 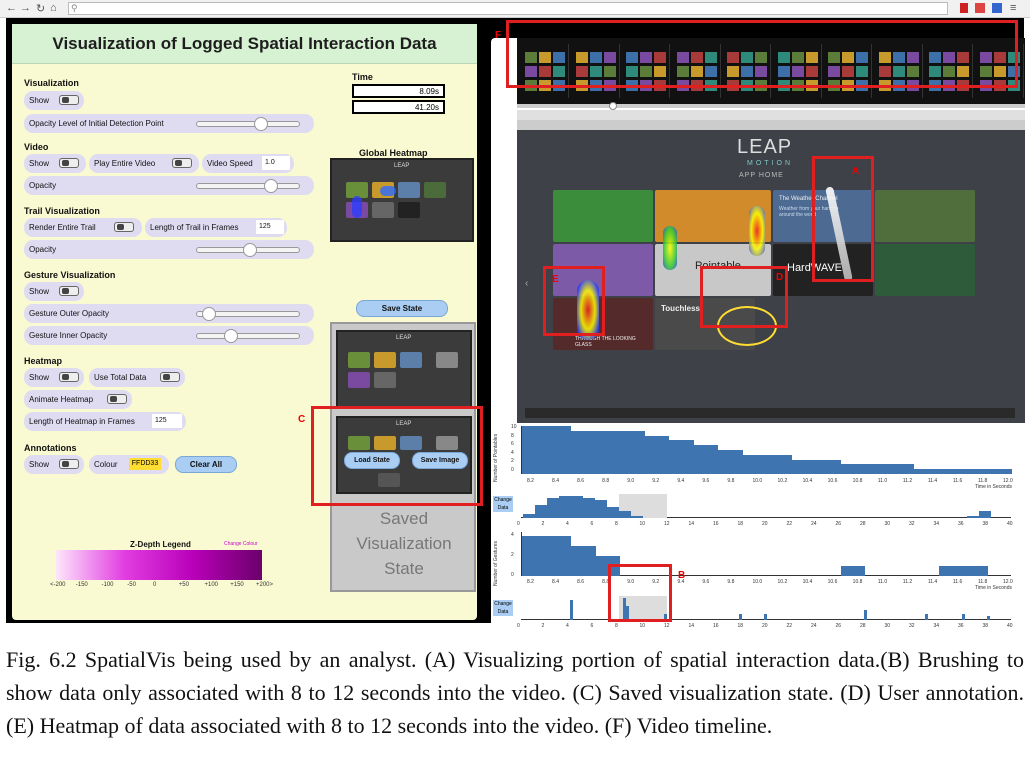 What do you see at coordinates (762, 54) in the screenshot?
I see `callout-f` at bounding box center [762, 54].